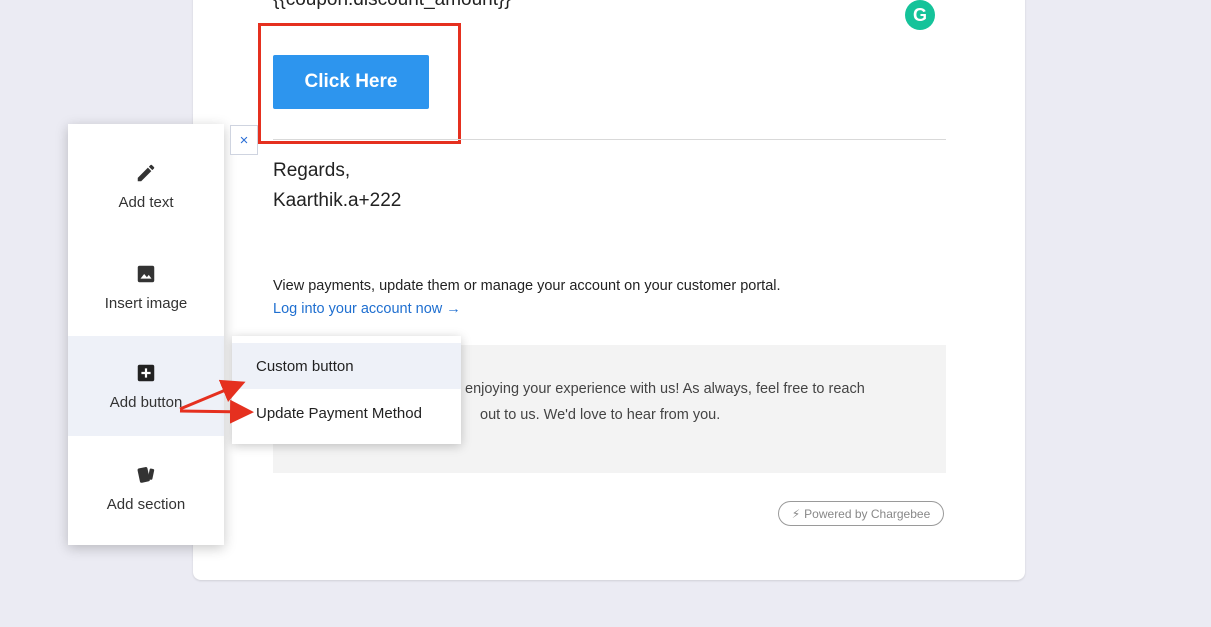 The width and height of the screenshot is (1211, 627). I want to click on add-button-tool: Add button, so click(146, 386).